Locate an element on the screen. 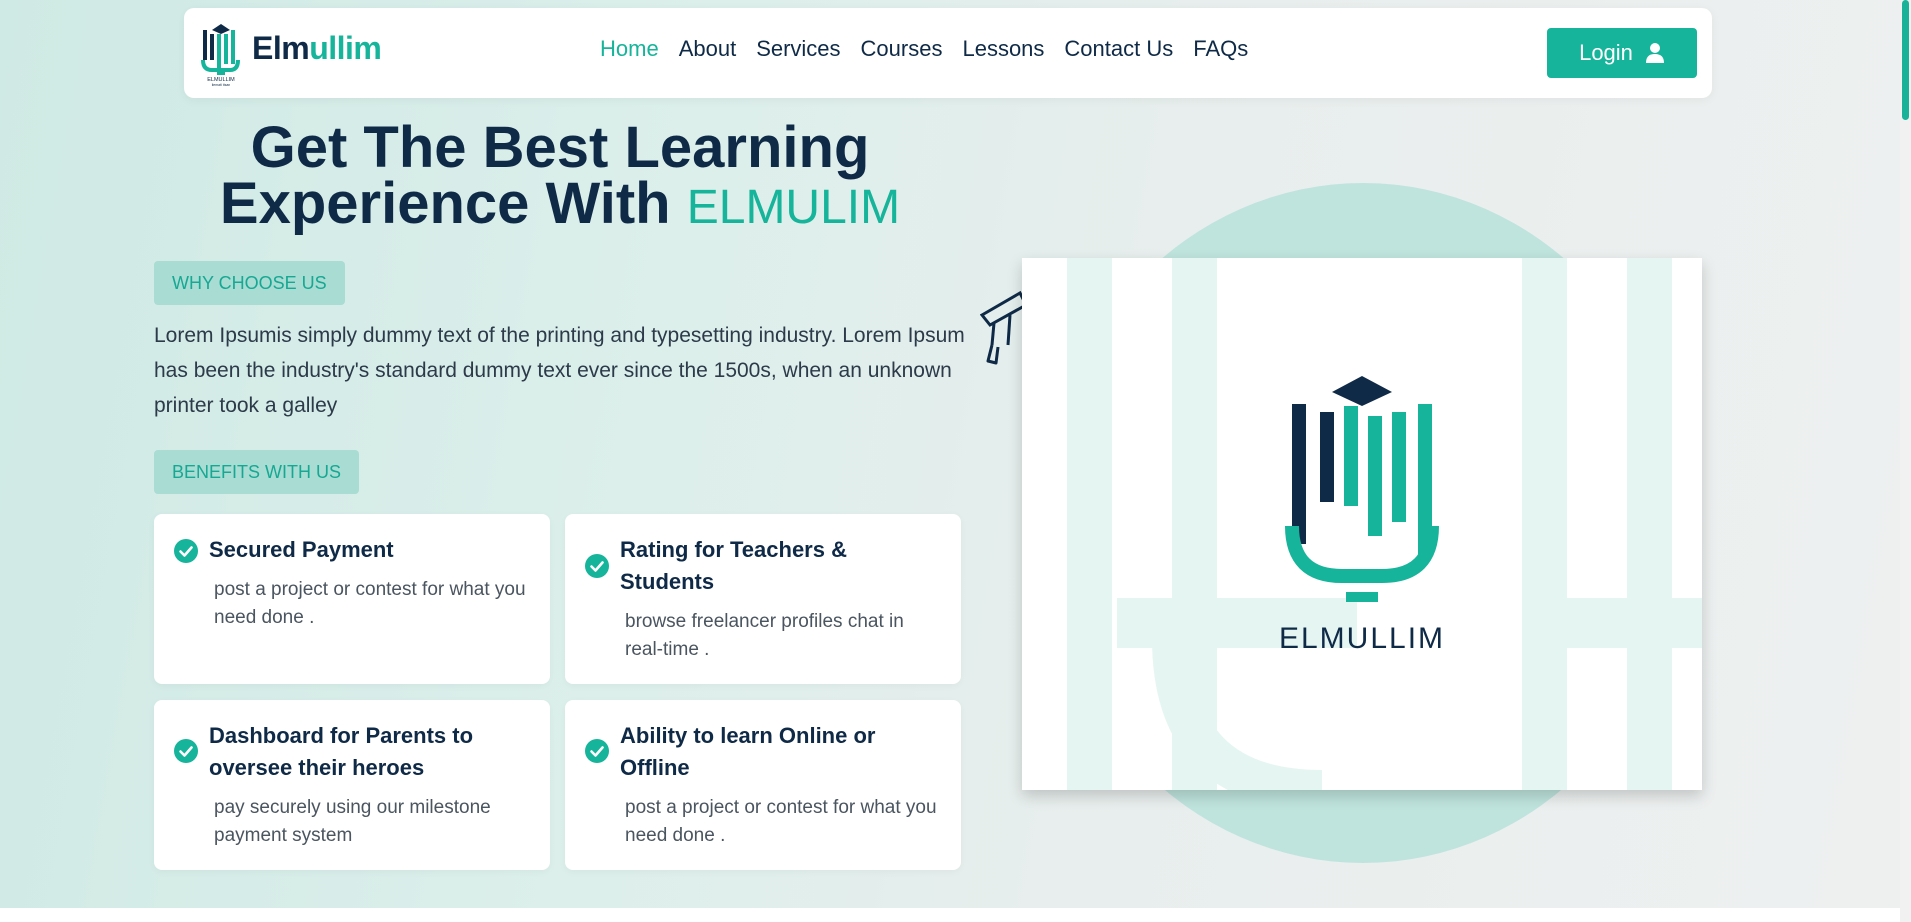  user-icon is located at coordinates (1654, 53).